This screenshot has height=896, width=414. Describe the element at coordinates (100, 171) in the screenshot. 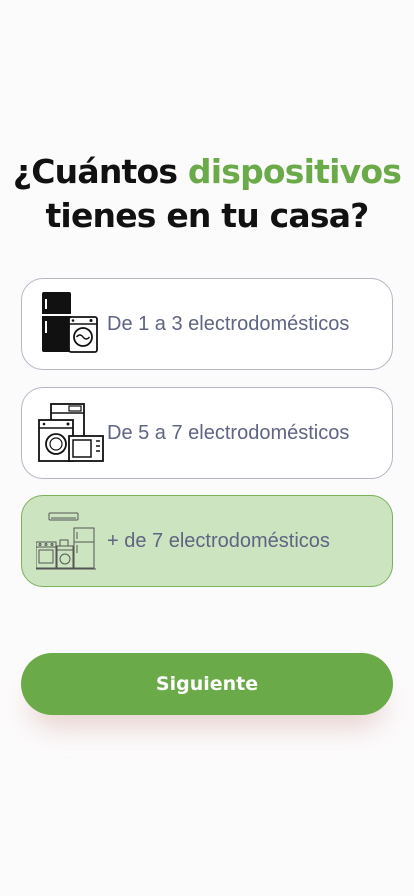

I see `title-part-1: ¿Cuántos` at that location.